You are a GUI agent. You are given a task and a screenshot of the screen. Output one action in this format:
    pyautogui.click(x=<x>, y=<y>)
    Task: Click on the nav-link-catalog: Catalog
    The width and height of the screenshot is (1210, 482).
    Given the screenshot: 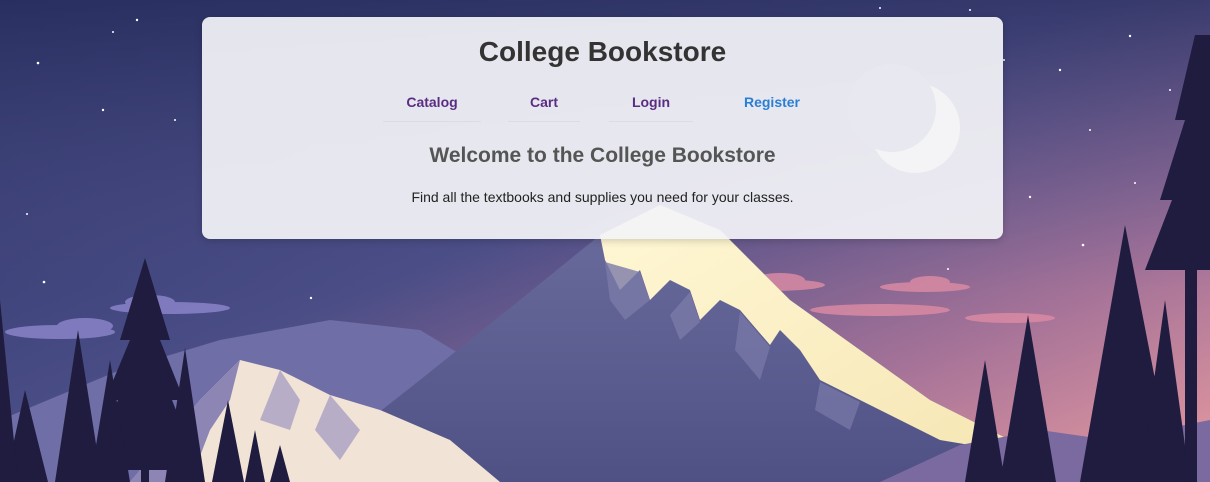 What is the action you would take?
    pyautogui.click(x=432, y=104)
    